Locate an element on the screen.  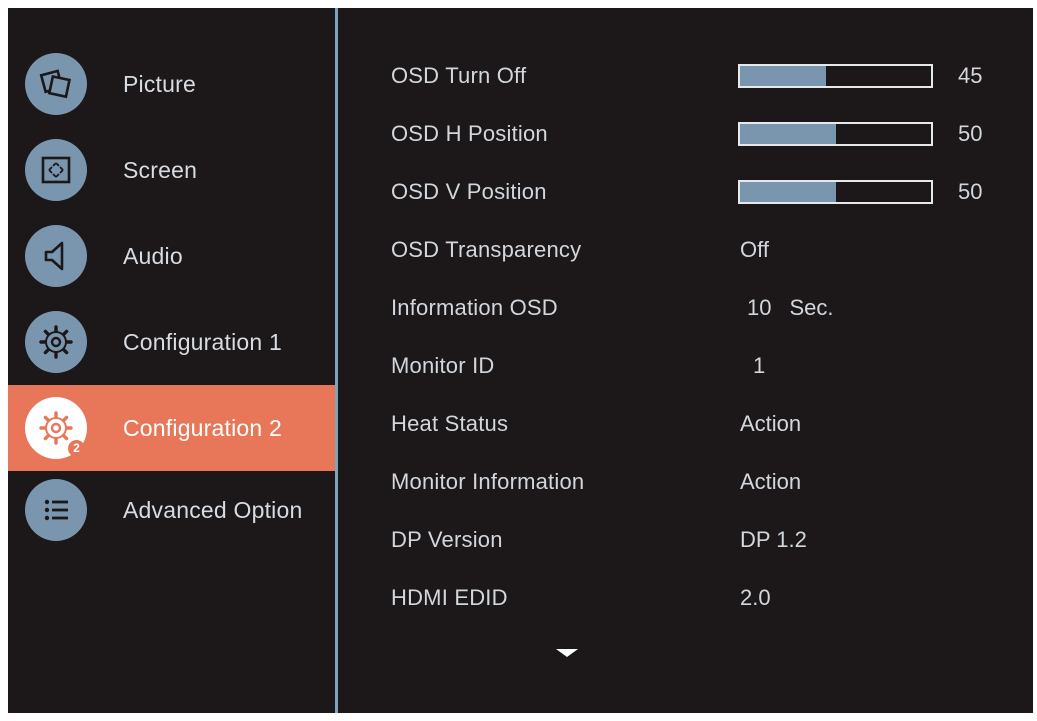
setting-information-osd: Information OSD 10 Sec. is located at coordinates (685, 308).